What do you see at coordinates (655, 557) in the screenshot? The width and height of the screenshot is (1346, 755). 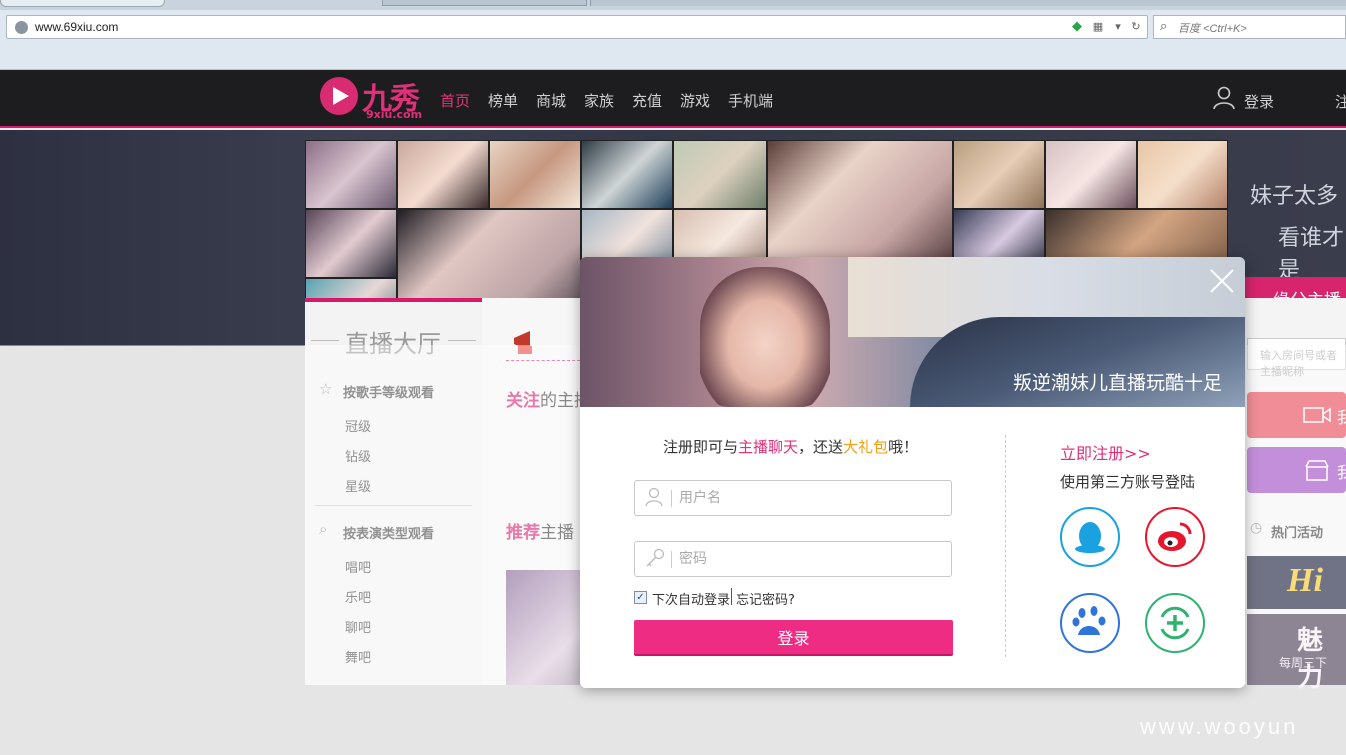 I see `key-icon` at bounding box center [655, 557].